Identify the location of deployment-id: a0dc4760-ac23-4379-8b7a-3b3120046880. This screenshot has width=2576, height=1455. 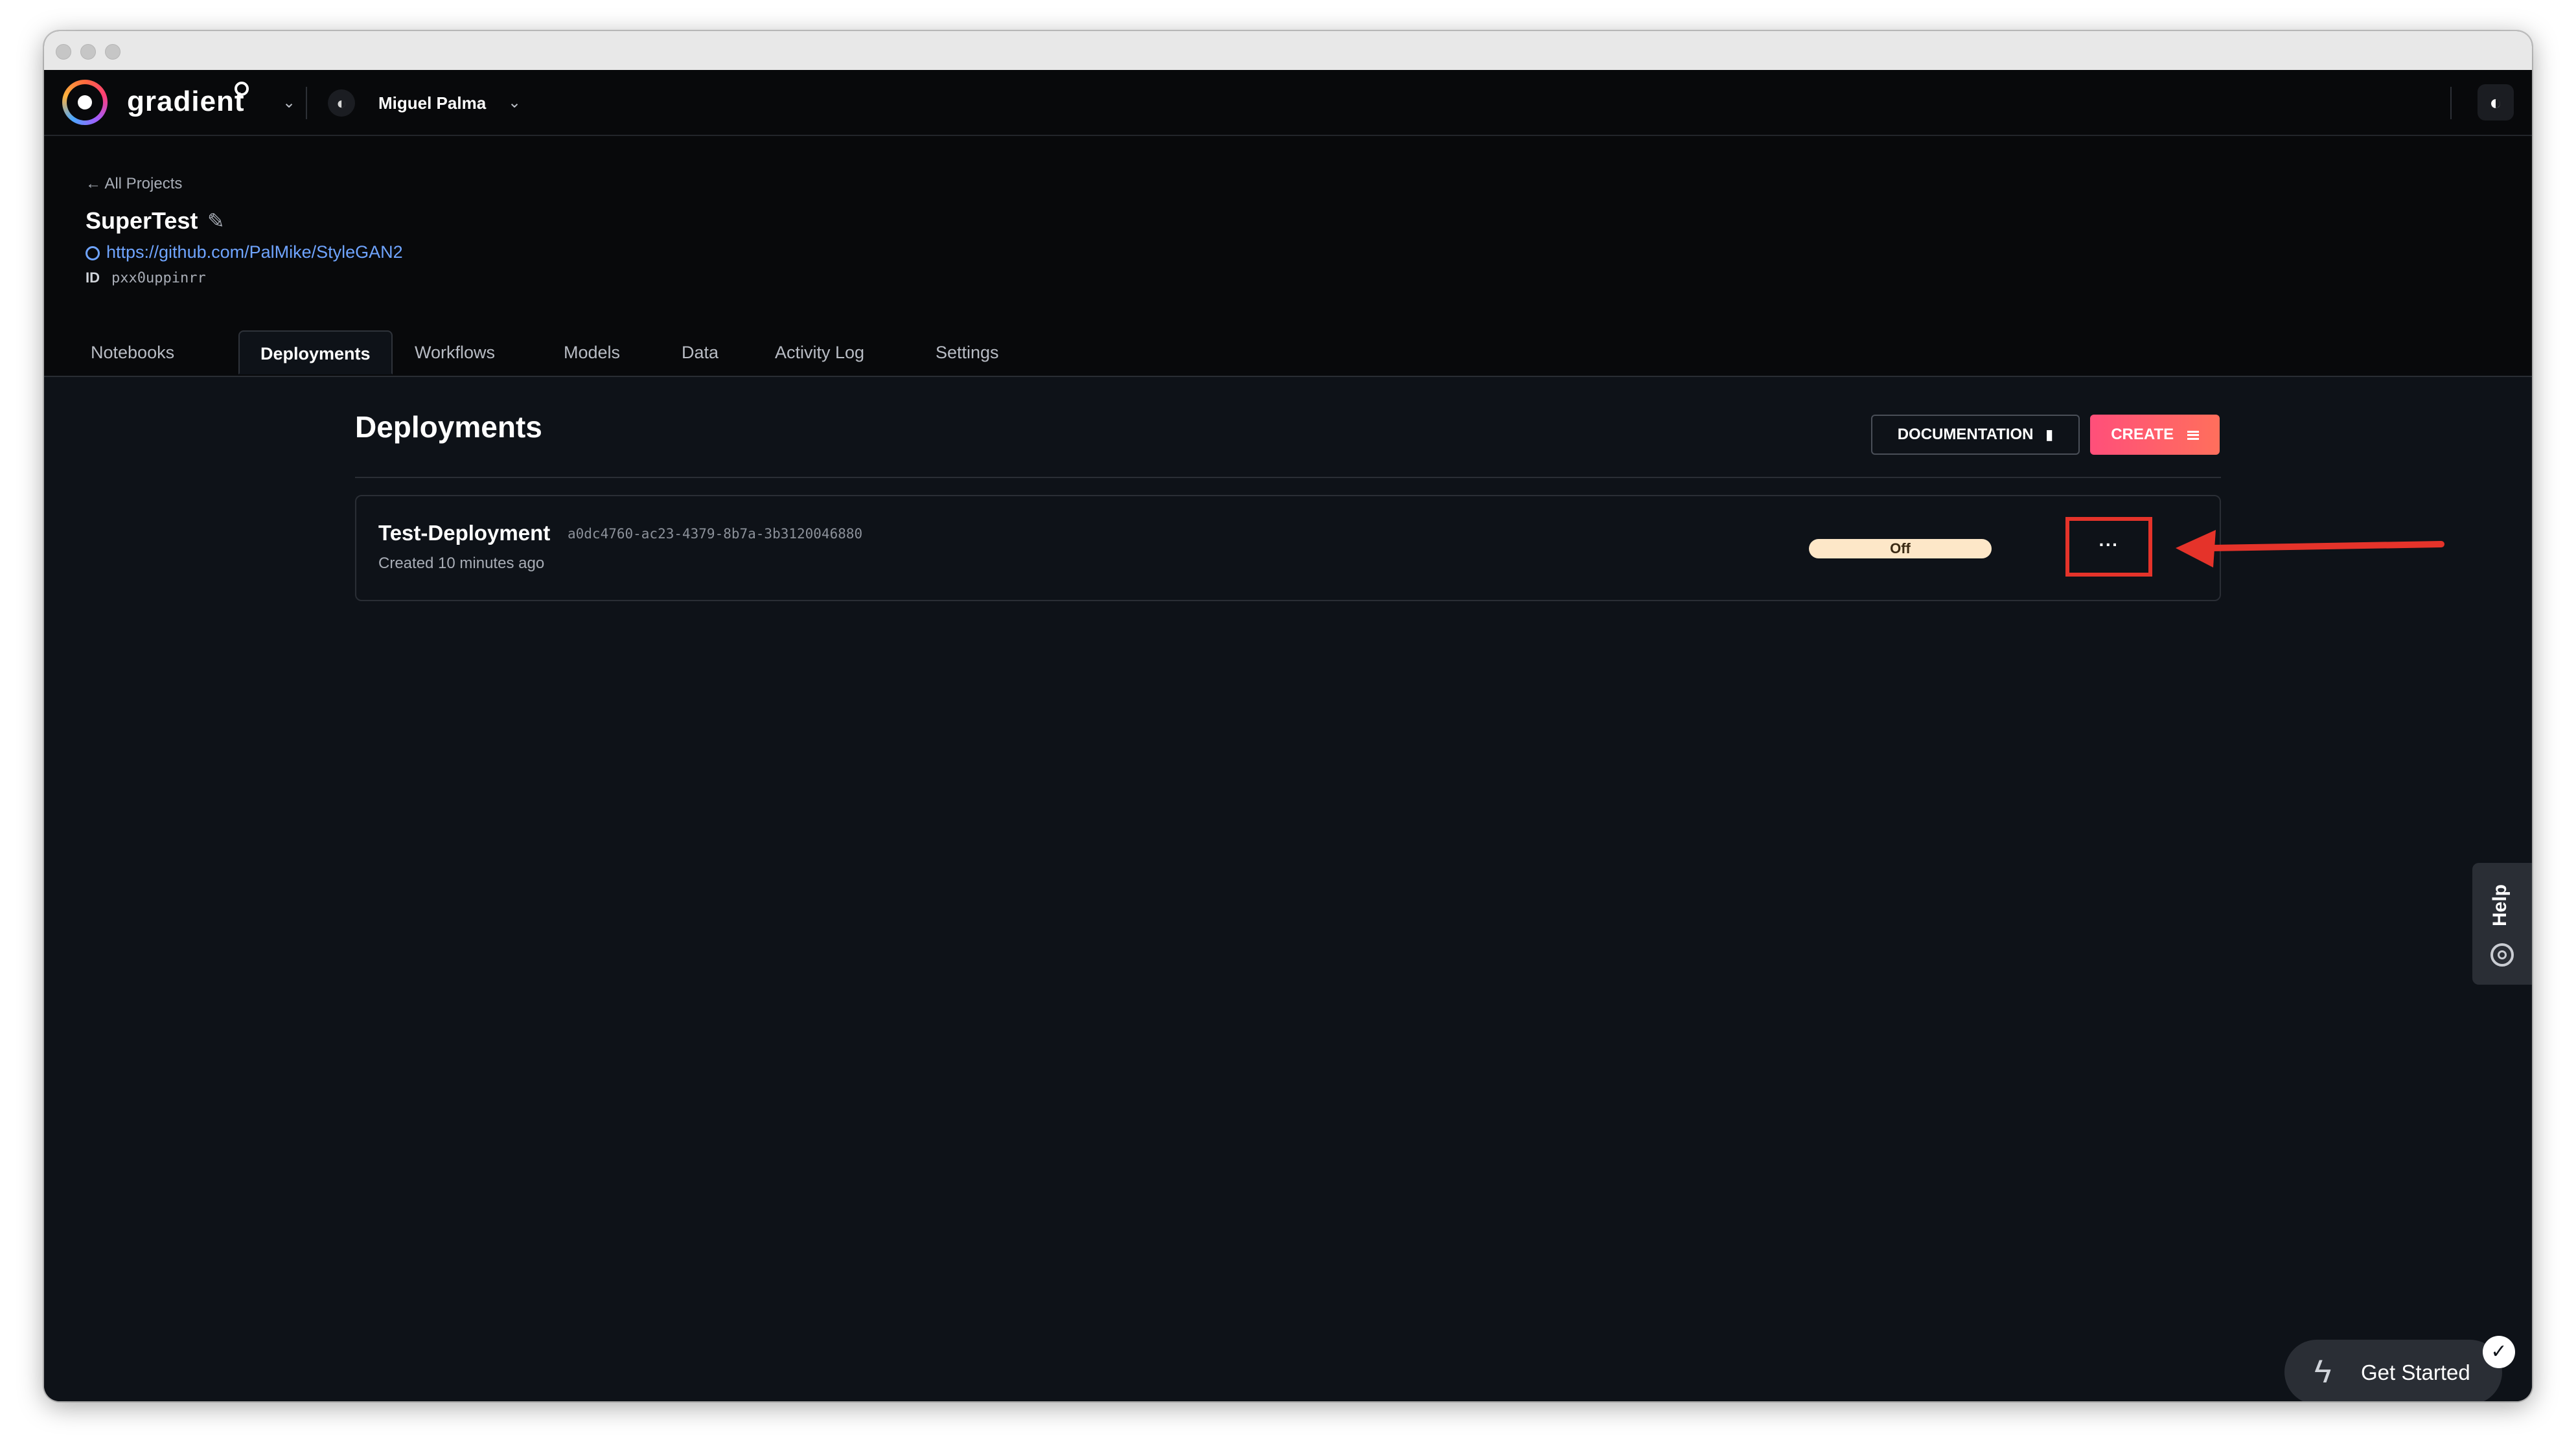
(716, 534).